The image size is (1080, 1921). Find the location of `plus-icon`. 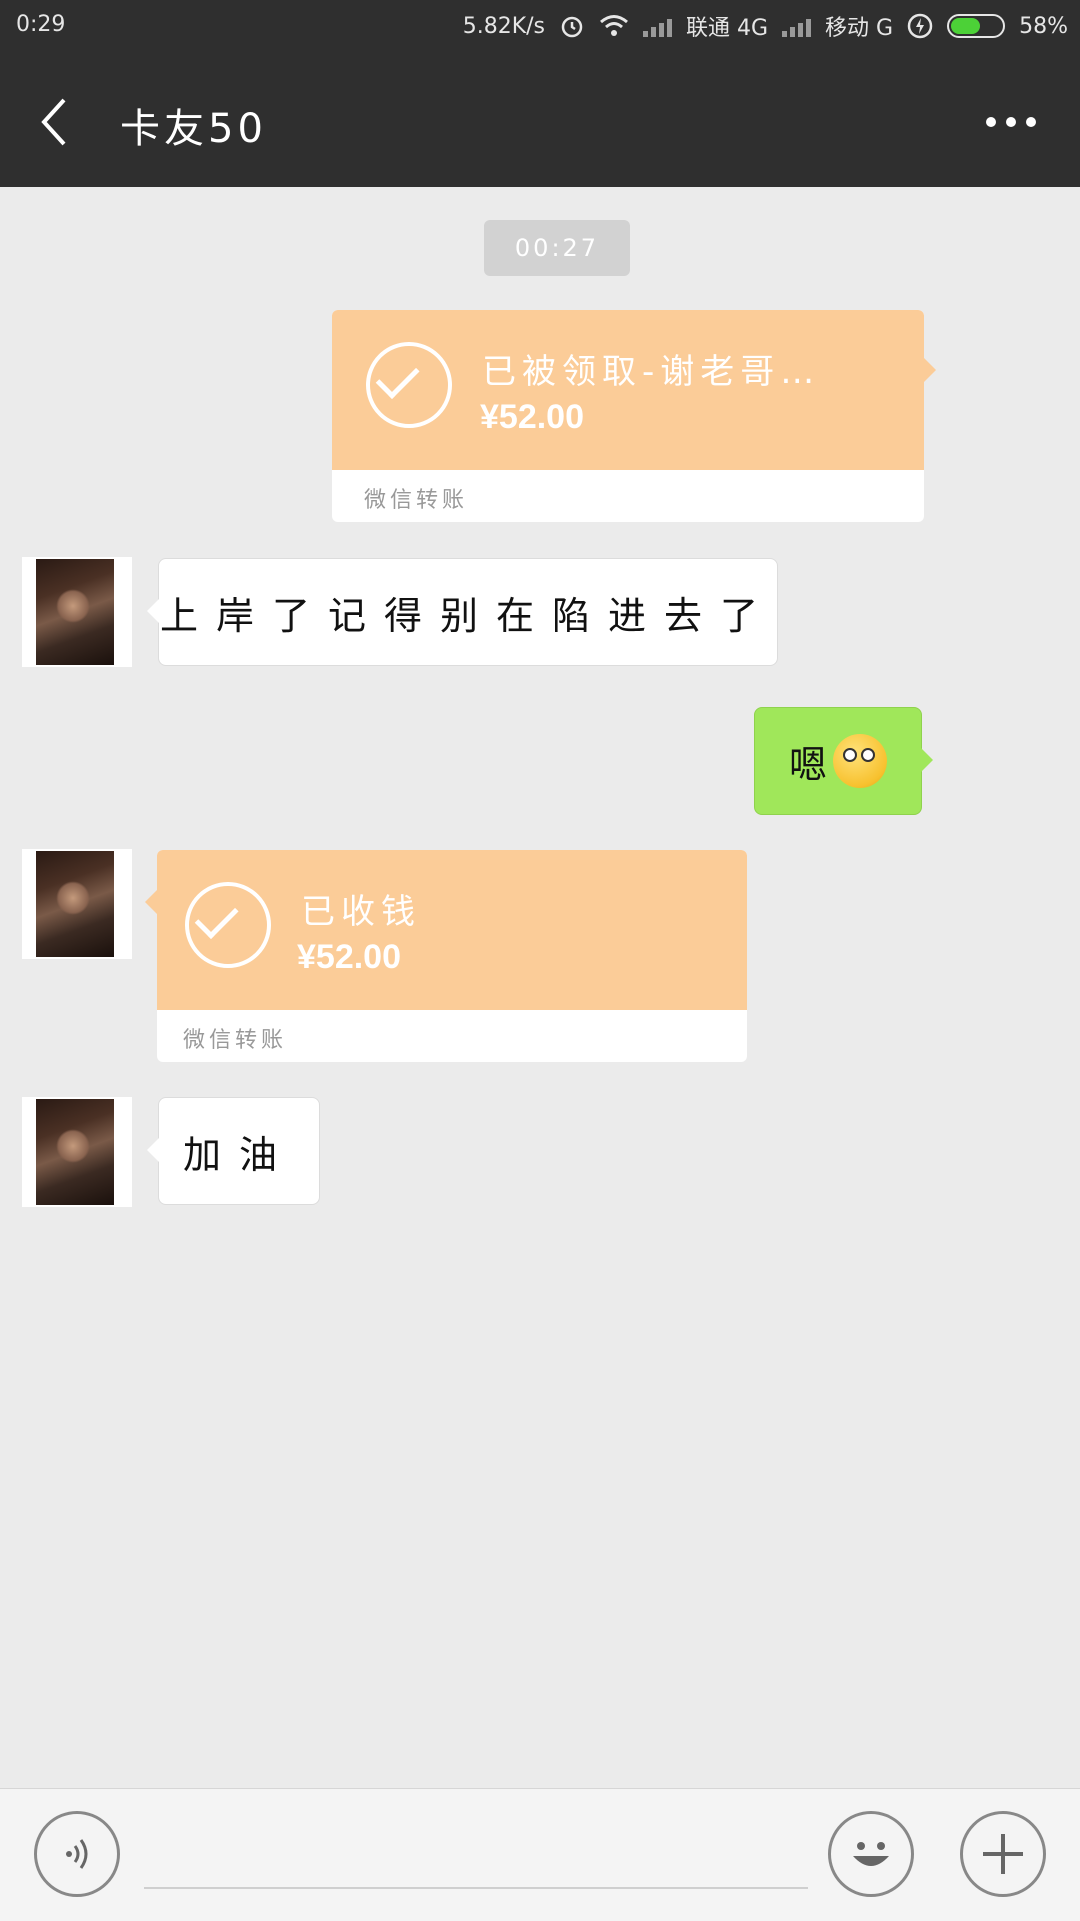

plus-icon is located at coordinates (1003, 1854).